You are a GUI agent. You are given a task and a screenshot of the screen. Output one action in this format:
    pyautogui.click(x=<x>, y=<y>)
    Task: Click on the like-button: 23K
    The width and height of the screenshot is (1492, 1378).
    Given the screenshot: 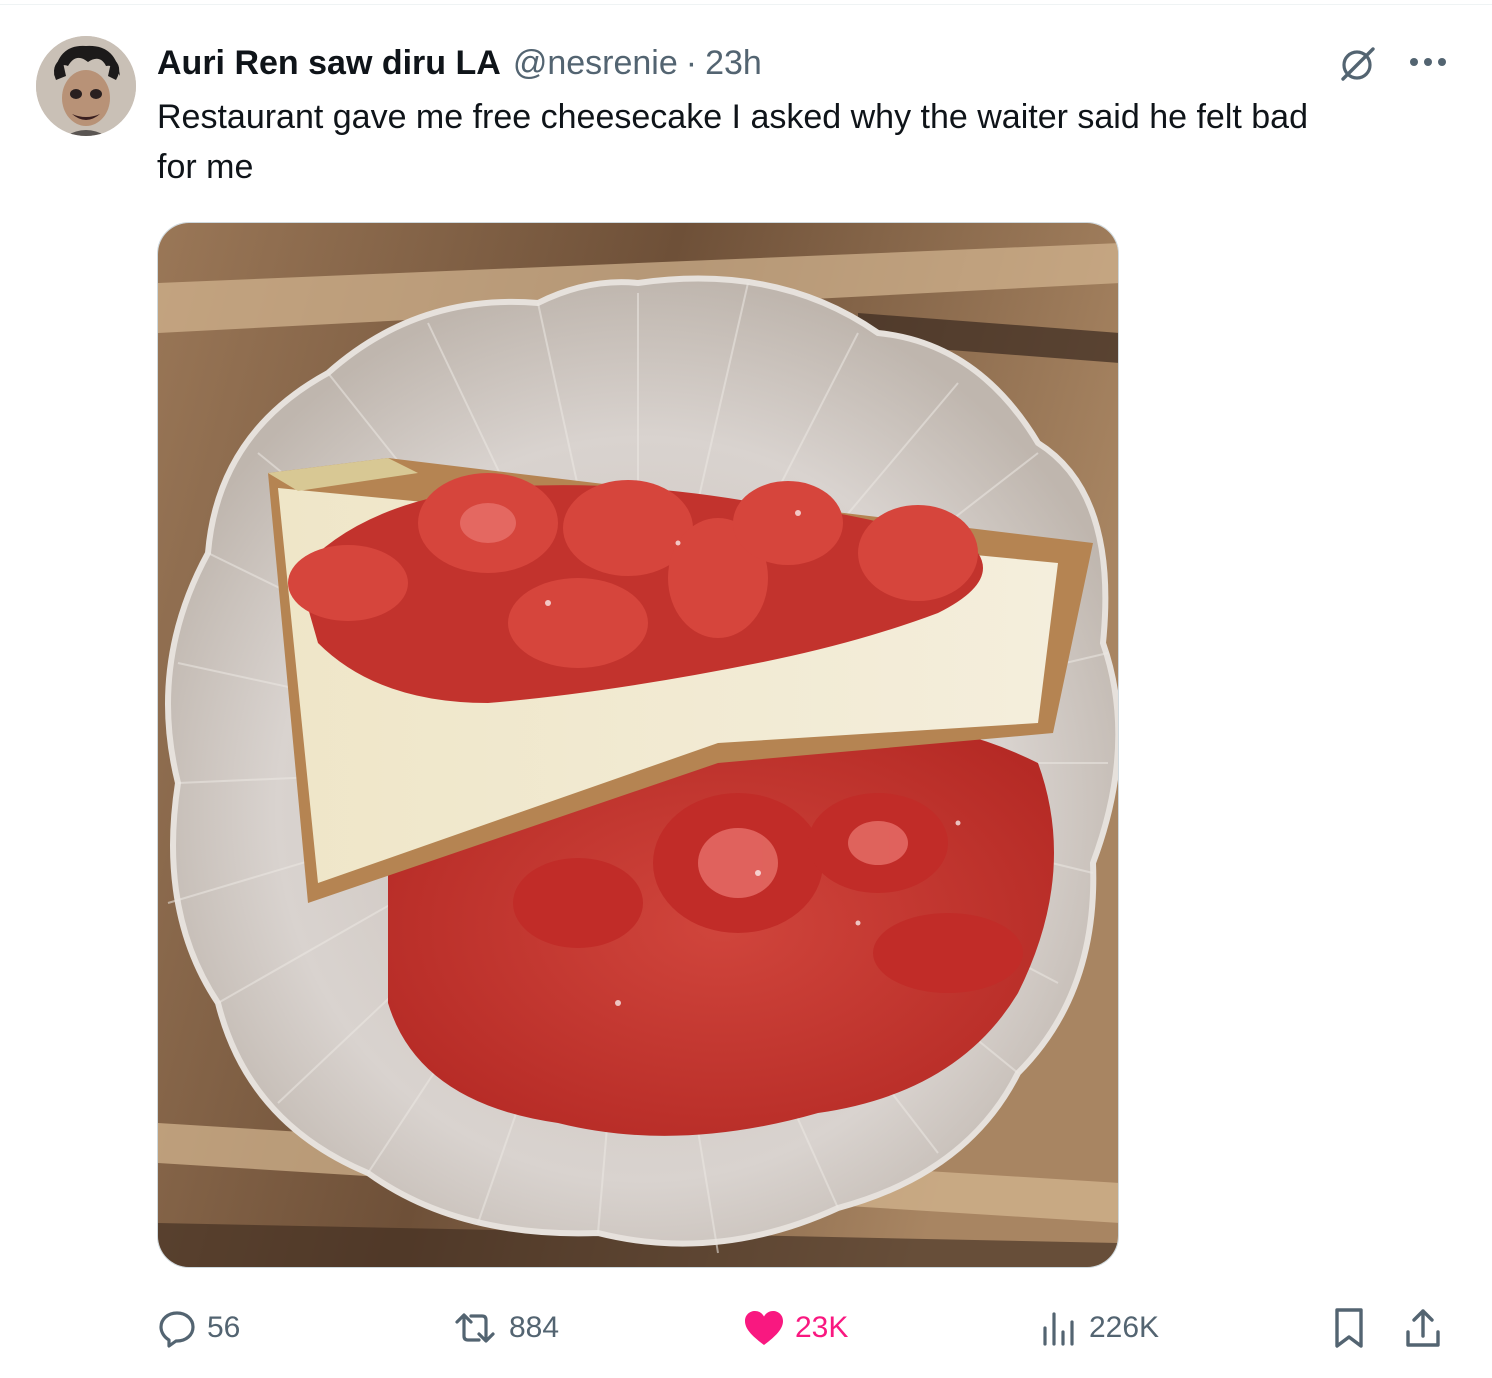 What is the action you would take?
    pyautogui.click(x=795, y=1328)
    